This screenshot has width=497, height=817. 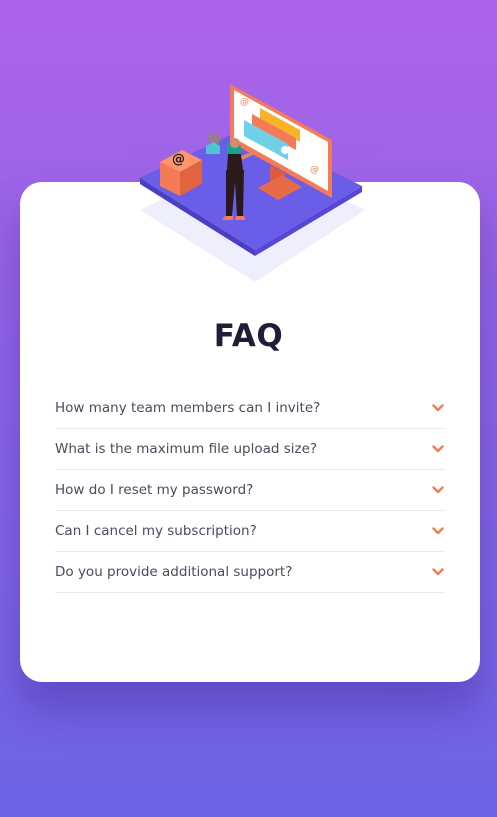 I want to click on faq-item: How many team members can I invite?, so click(x=250, y=408).